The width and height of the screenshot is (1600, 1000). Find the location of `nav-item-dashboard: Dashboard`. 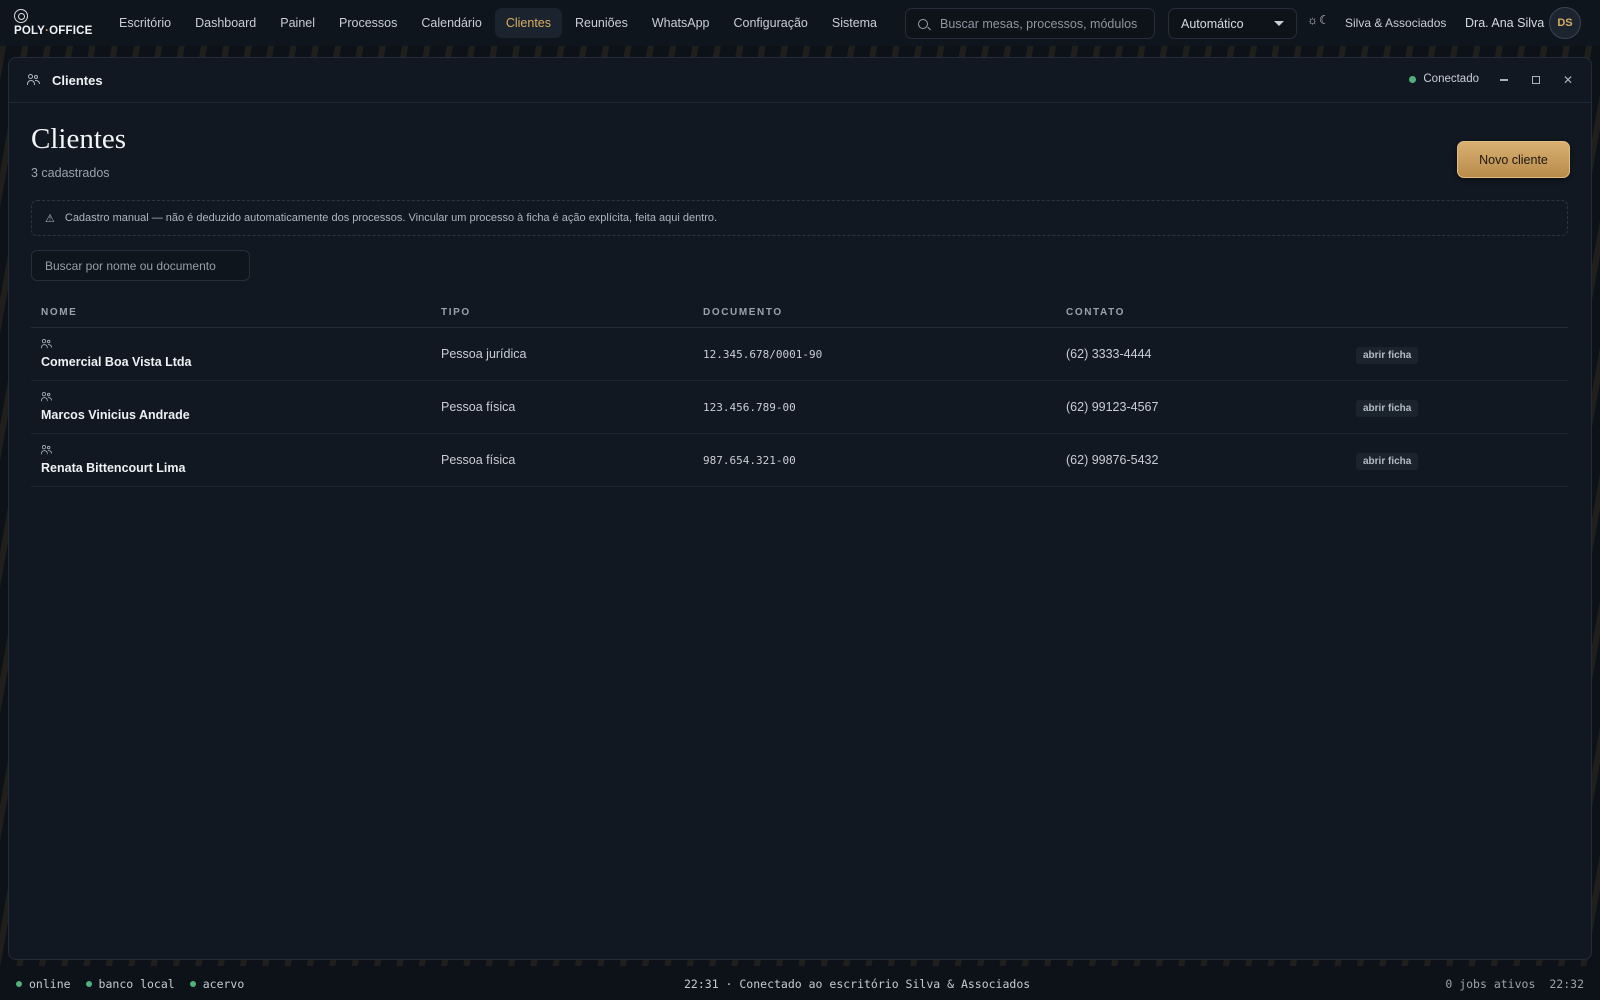

nav-item-dashboard: Dashboard is located at coordinates (225, 23).